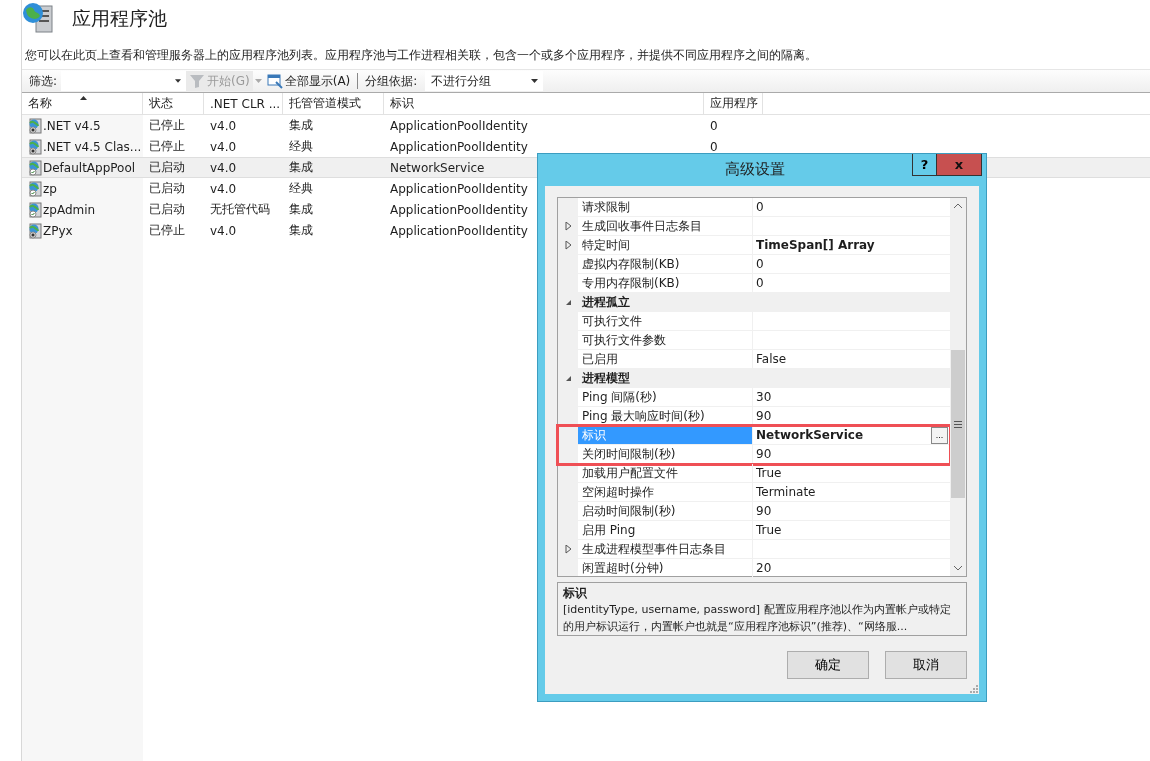  Describe the element at coordinates (755, 169) in the screenshot. I see `dialog-title: 高级设置` at that location.